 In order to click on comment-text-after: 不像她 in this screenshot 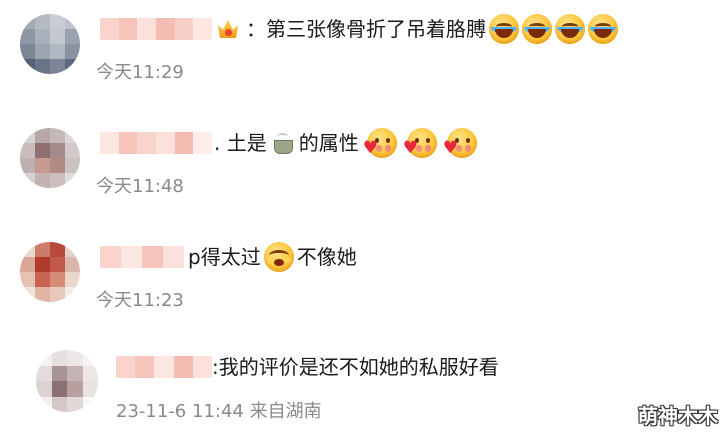, I will do `click(326, 257)`.